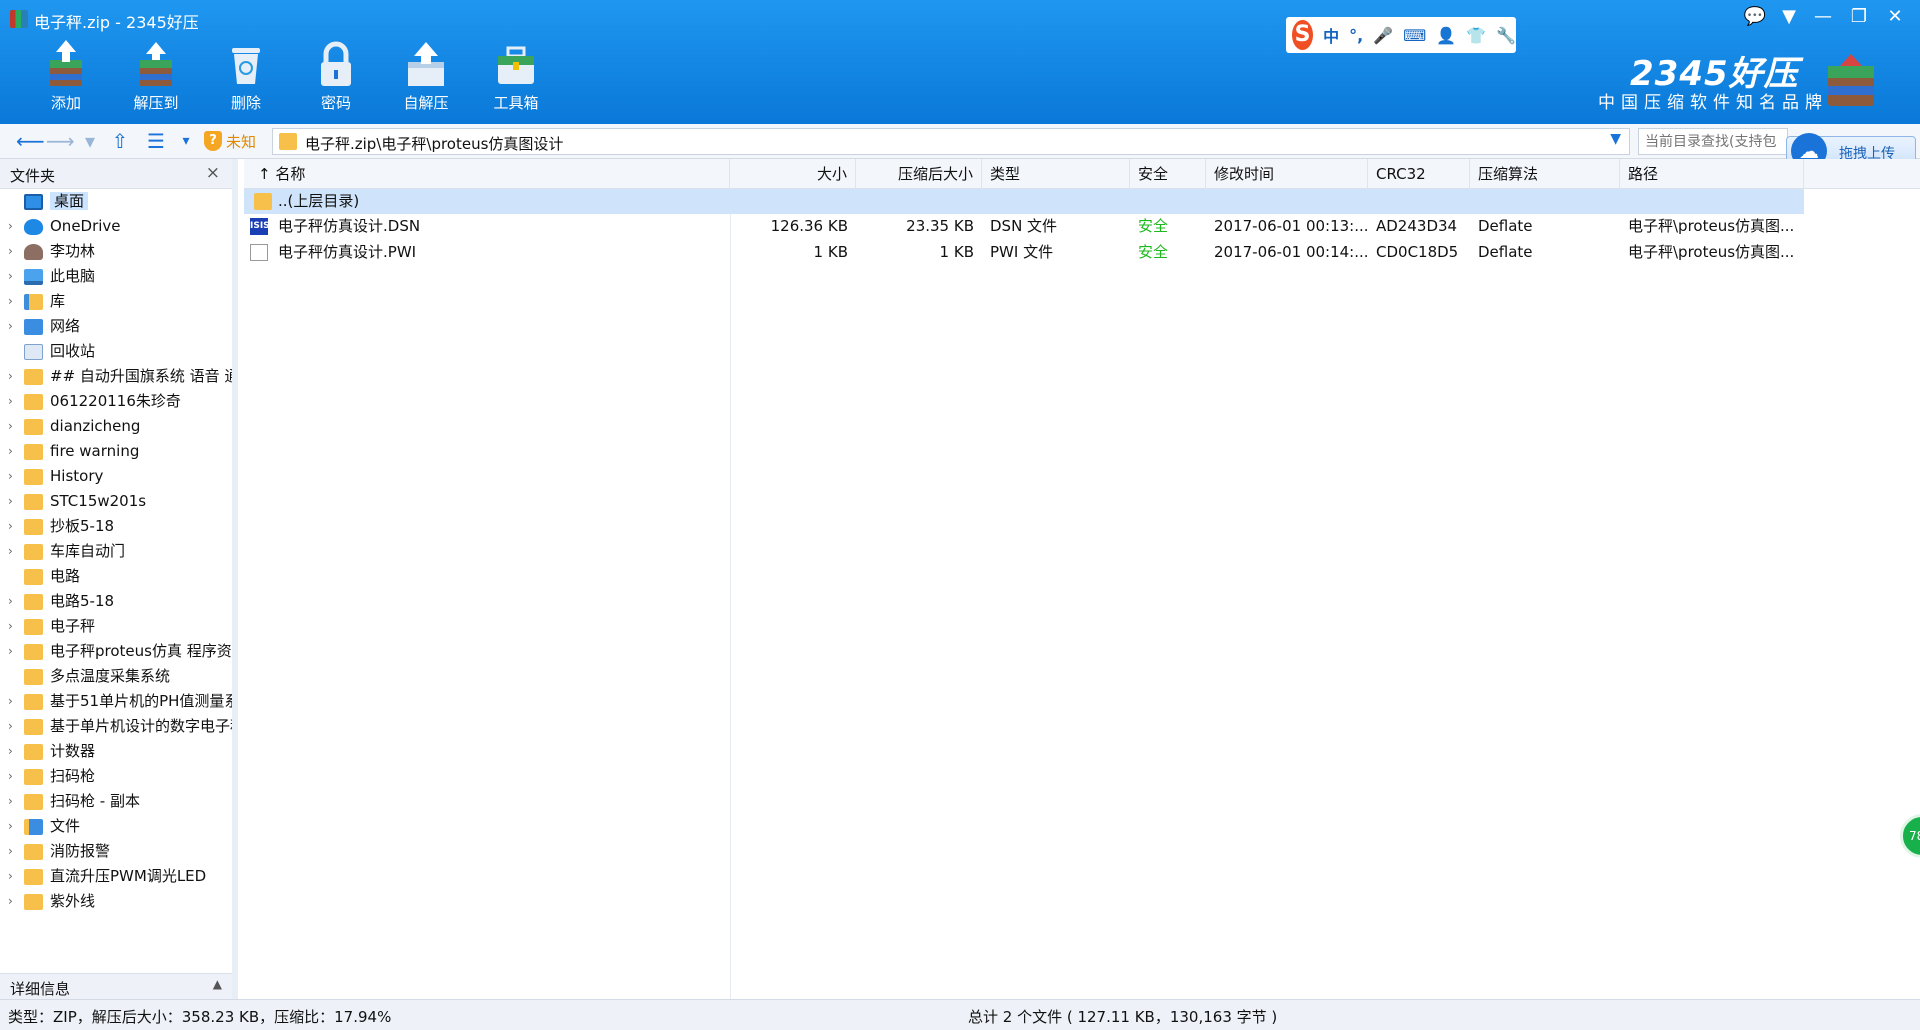 The width and height of the screenshot is (1920, 1030). What do you see at coordinates (156, 141) in the screenshot?
I see `view-list-icon: ☰` at bounding box center [156, 141].